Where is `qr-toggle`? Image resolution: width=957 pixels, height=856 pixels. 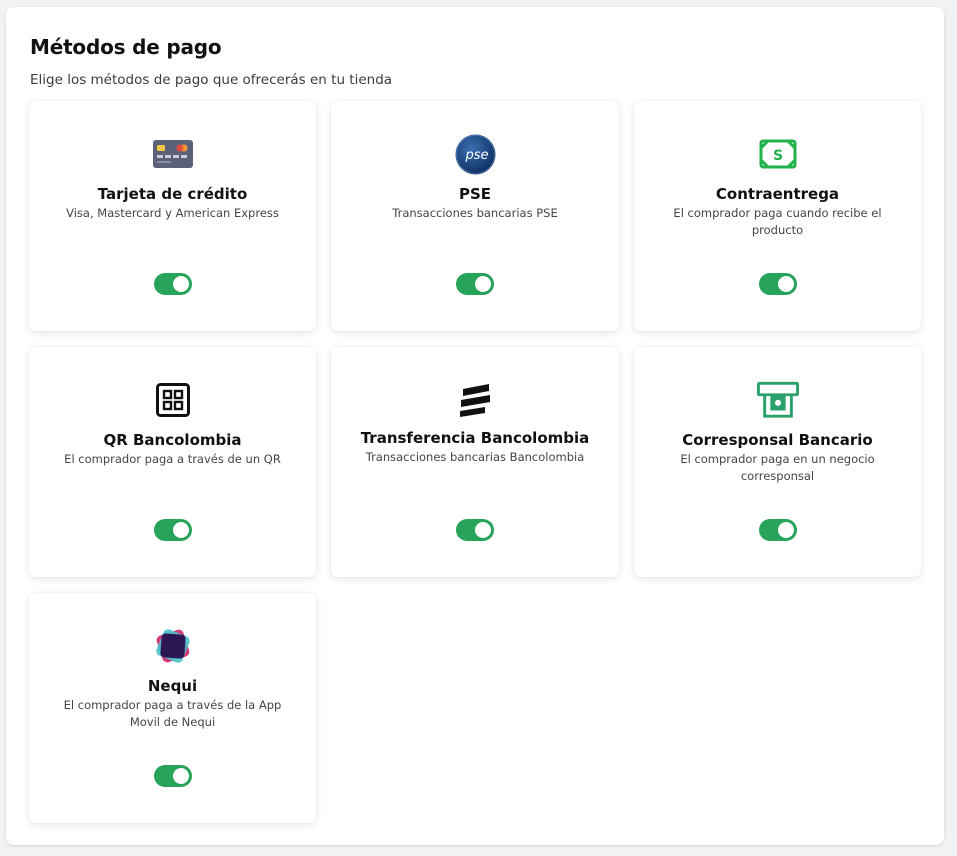 qr-toggle is located at coordinates (172, 530).